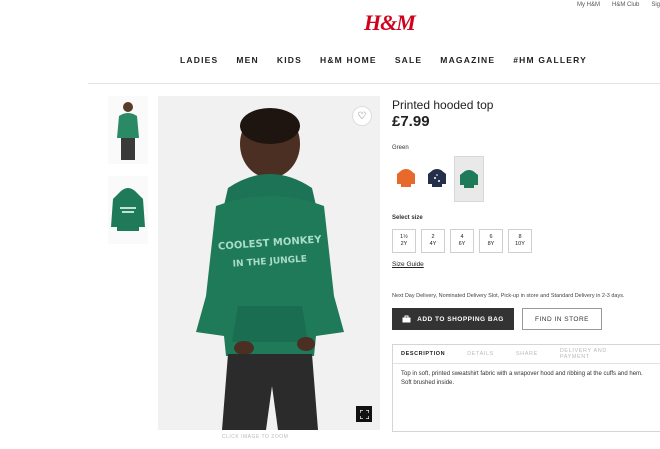  Describe the element at coordinates (480, 354) in the screenshot. I see `tab-details: DETAILS` at that location.